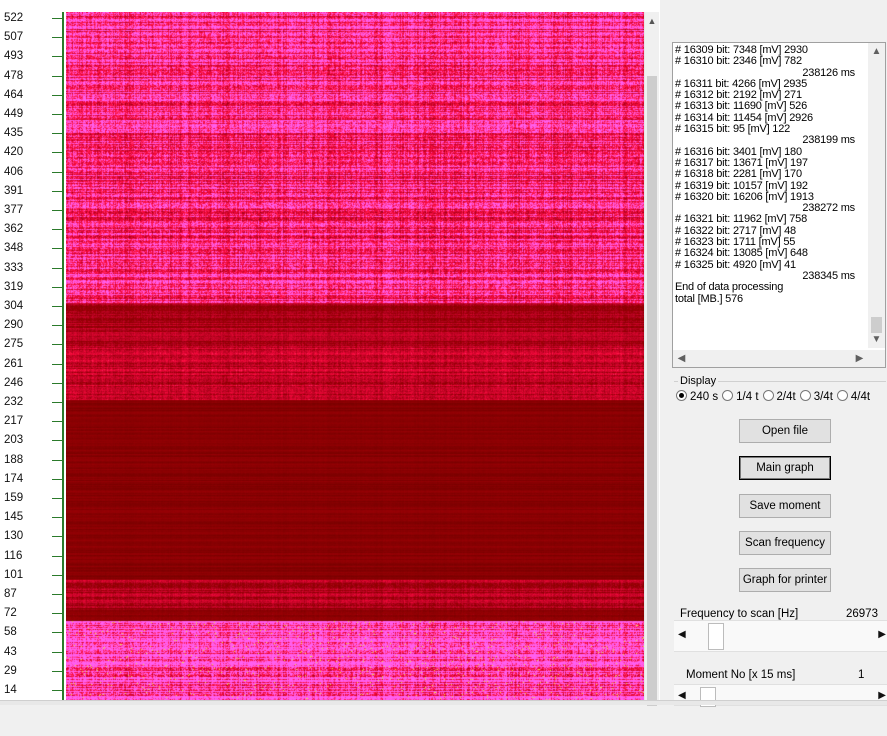 This screenshot has width=887, height=736. I want to click on y-tick-label: 174, so click(14, 478).